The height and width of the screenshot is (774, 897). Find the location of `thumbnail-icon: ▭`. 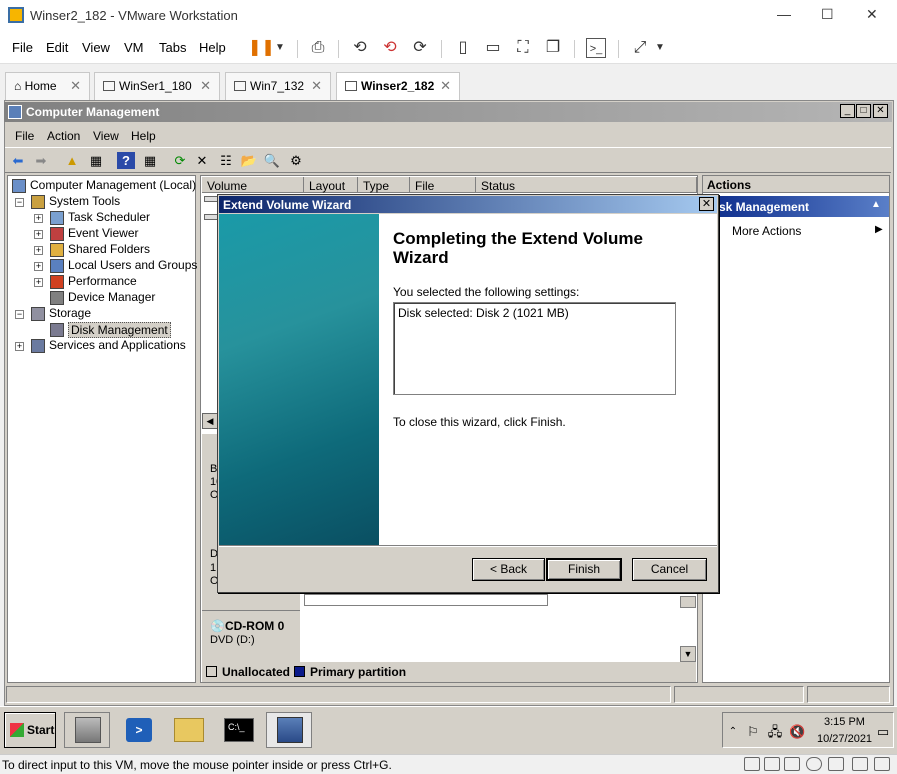

thumbnail-icon: ▭ is located at coordinates (493, 48).